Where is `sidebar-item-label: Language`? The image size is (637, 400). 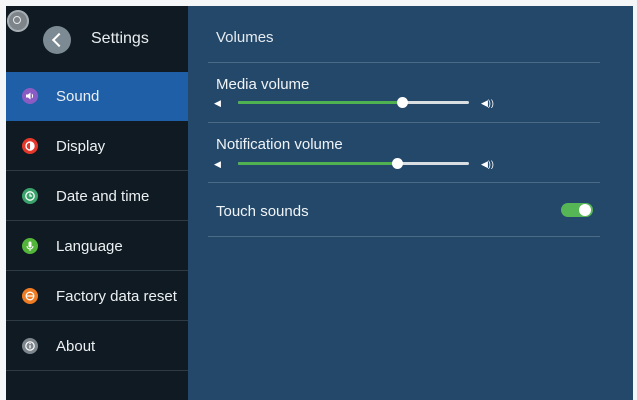
sidebar-item-label: Language is located at coordinates (89, 246).